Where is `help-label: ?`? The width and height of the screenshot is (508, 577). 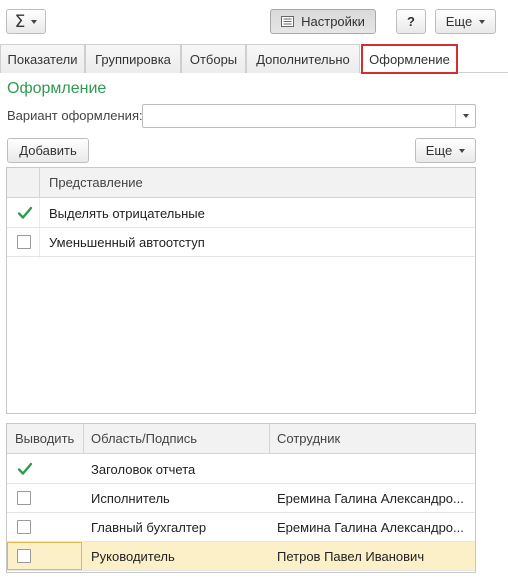 help-label: ? is located at coordinates (411, 21).